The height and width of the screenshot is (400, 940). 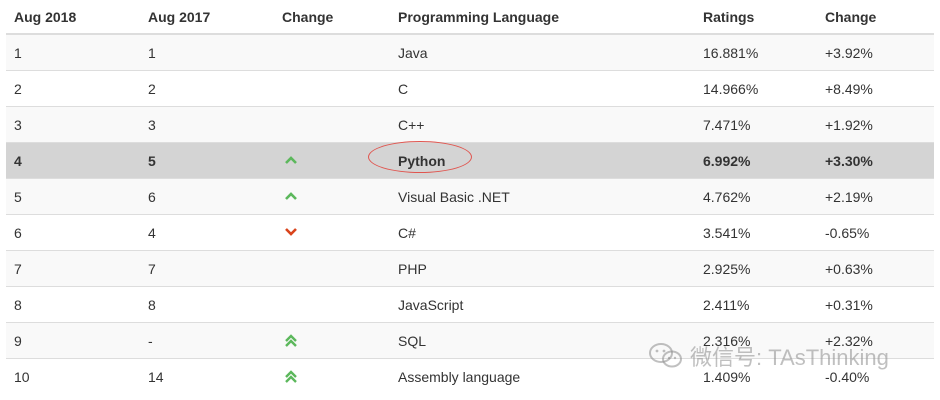 I want to click on rank-2017-cell: 8, so click(x=207, y=304).